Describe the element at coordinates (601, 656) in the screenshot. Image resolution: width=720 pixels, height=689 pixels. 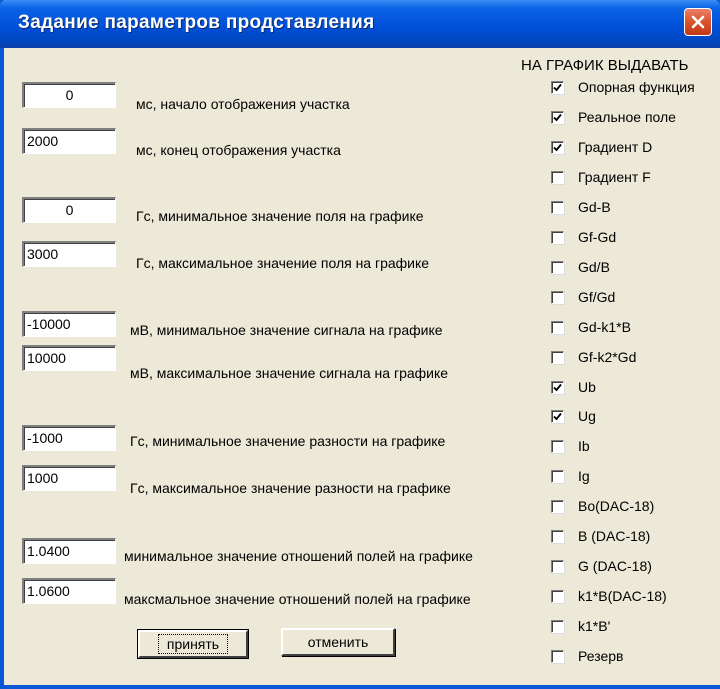
I see `output-option-label: Резерв` at that location.